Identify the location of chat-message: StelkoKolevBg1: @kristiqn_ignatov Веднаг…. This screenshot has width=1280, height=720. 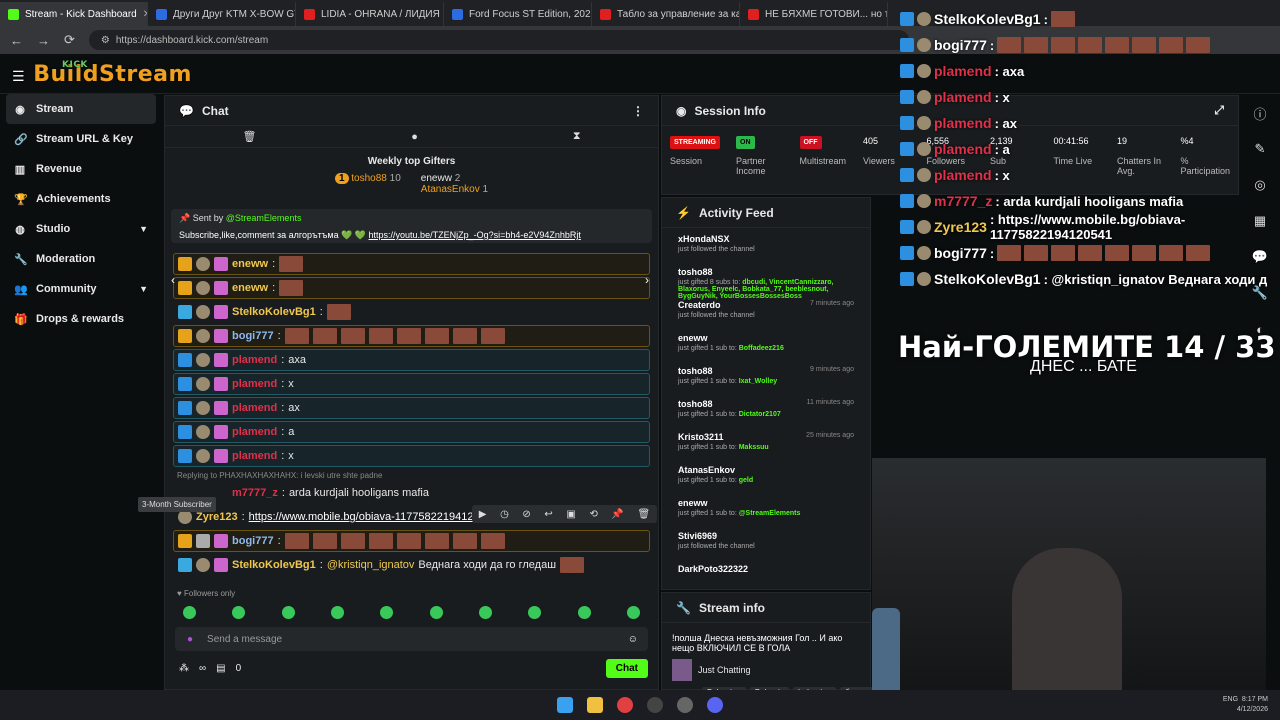
(411, 565).